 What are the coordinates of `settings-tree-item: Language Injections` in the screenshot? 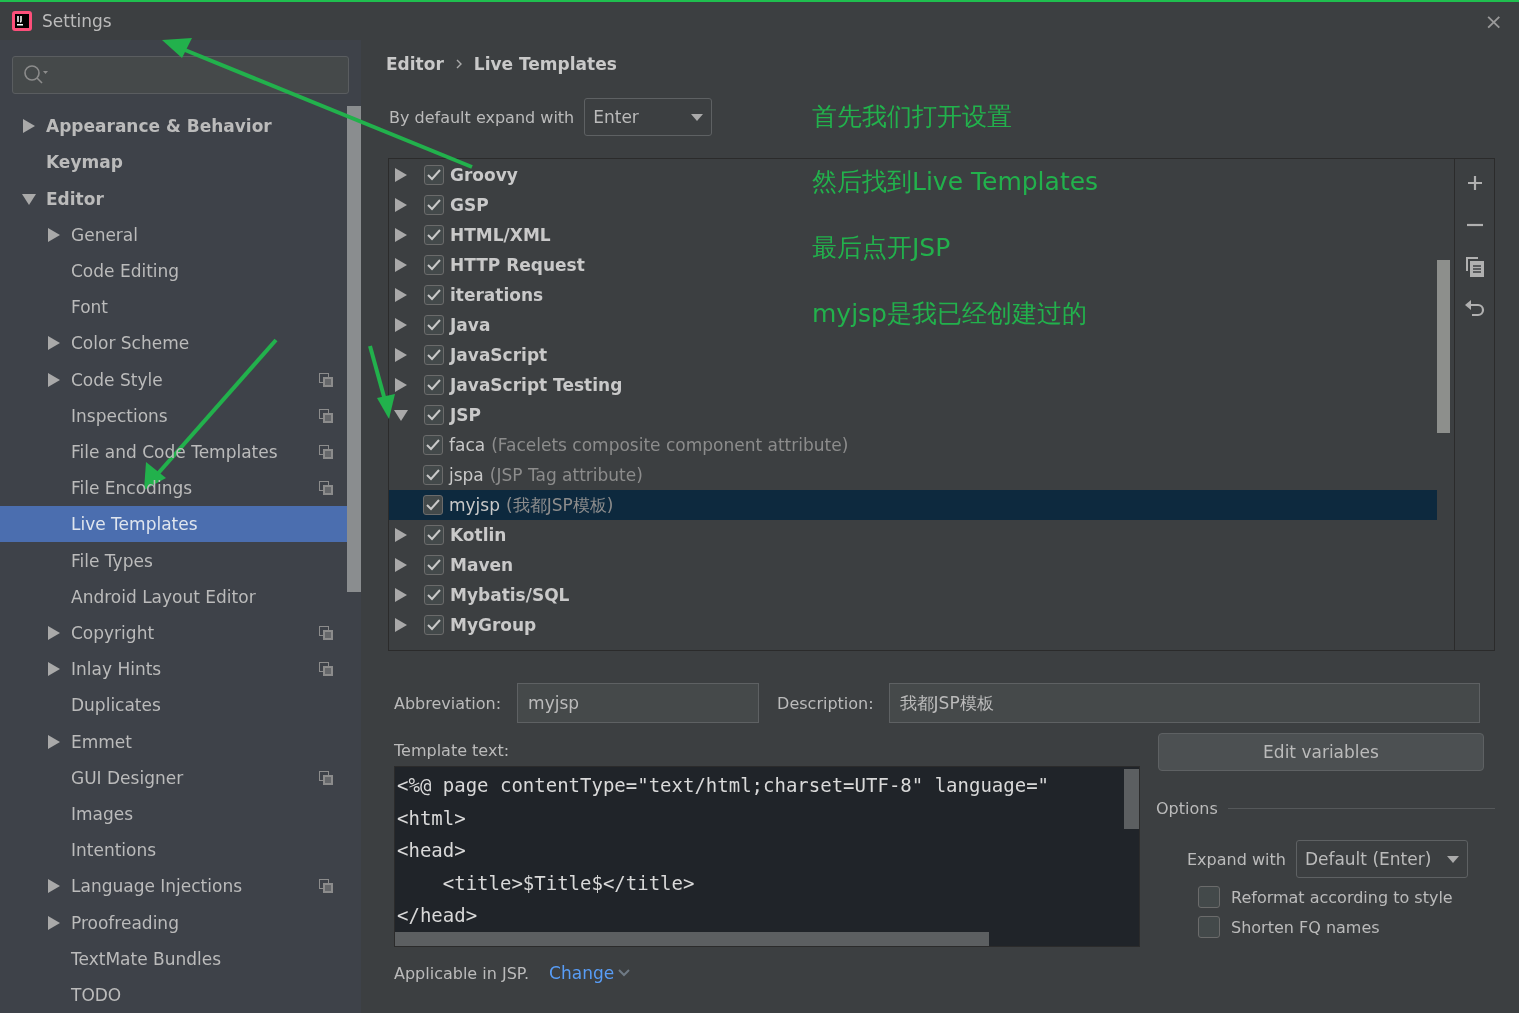 It's located at (173, 886).